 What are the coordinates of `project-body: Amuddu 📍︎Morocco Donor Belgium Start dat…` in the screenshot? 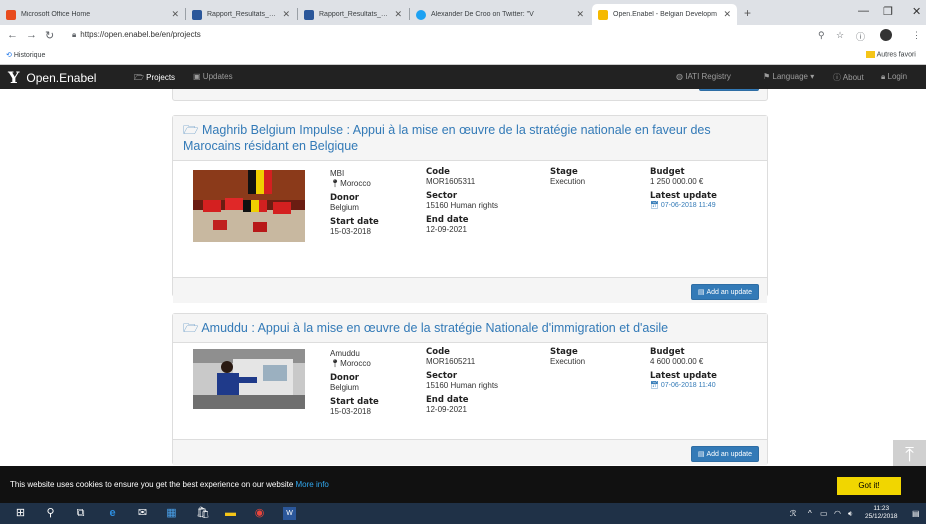 It's located at (470, 391).